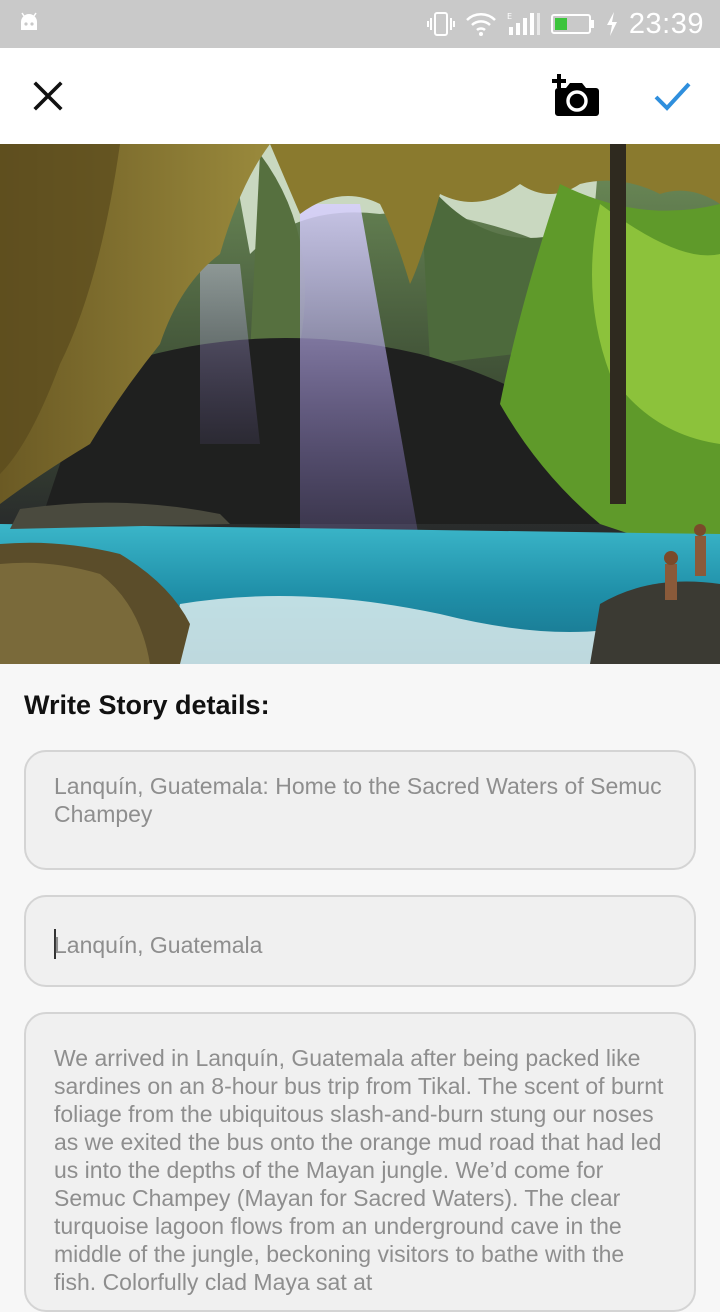 Image resolution: width=720 pixels, height=1312 pixels. Describe the element at coordinates (360, 24) in the screenshot. I see `status-bar: E 23:39` at that location.